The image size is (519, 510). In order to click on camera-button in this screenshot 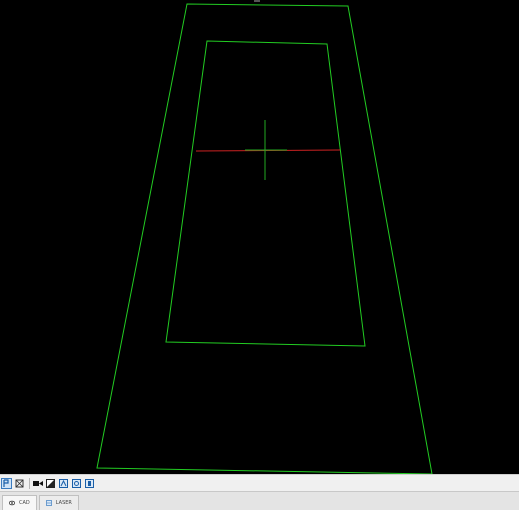, I will do `click(37, 483)`.